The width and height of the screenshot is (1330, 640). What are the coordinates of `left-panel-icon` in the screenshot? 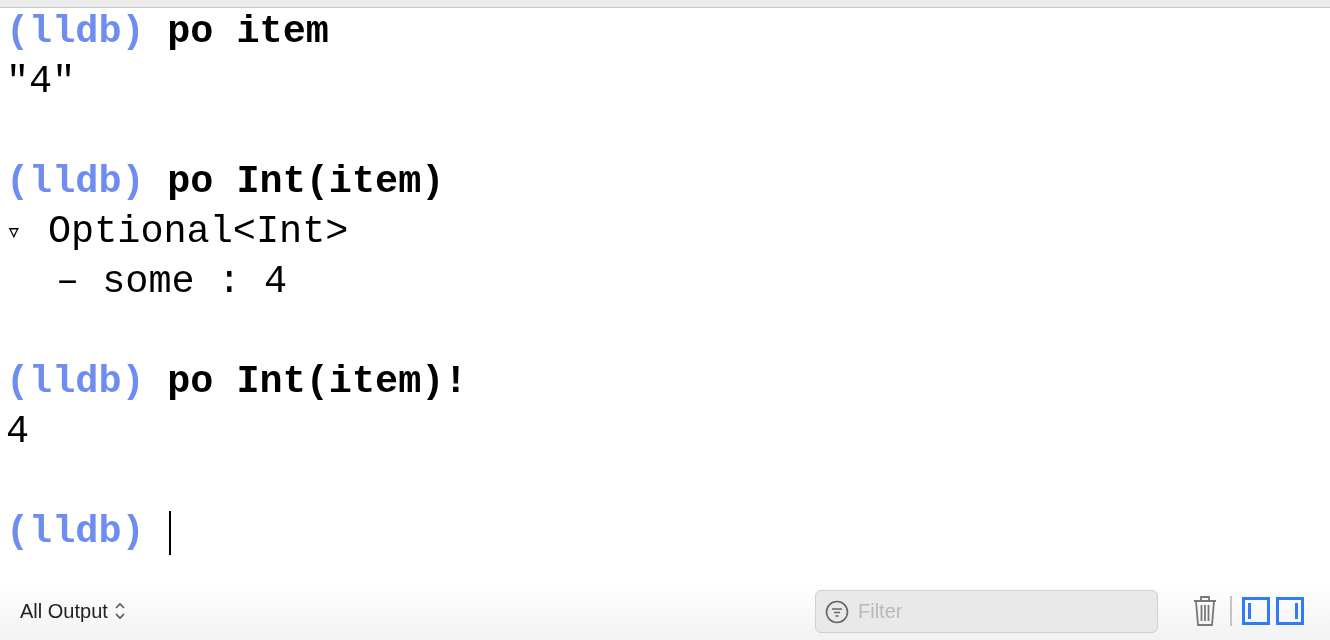 It's located at (1256, 611).